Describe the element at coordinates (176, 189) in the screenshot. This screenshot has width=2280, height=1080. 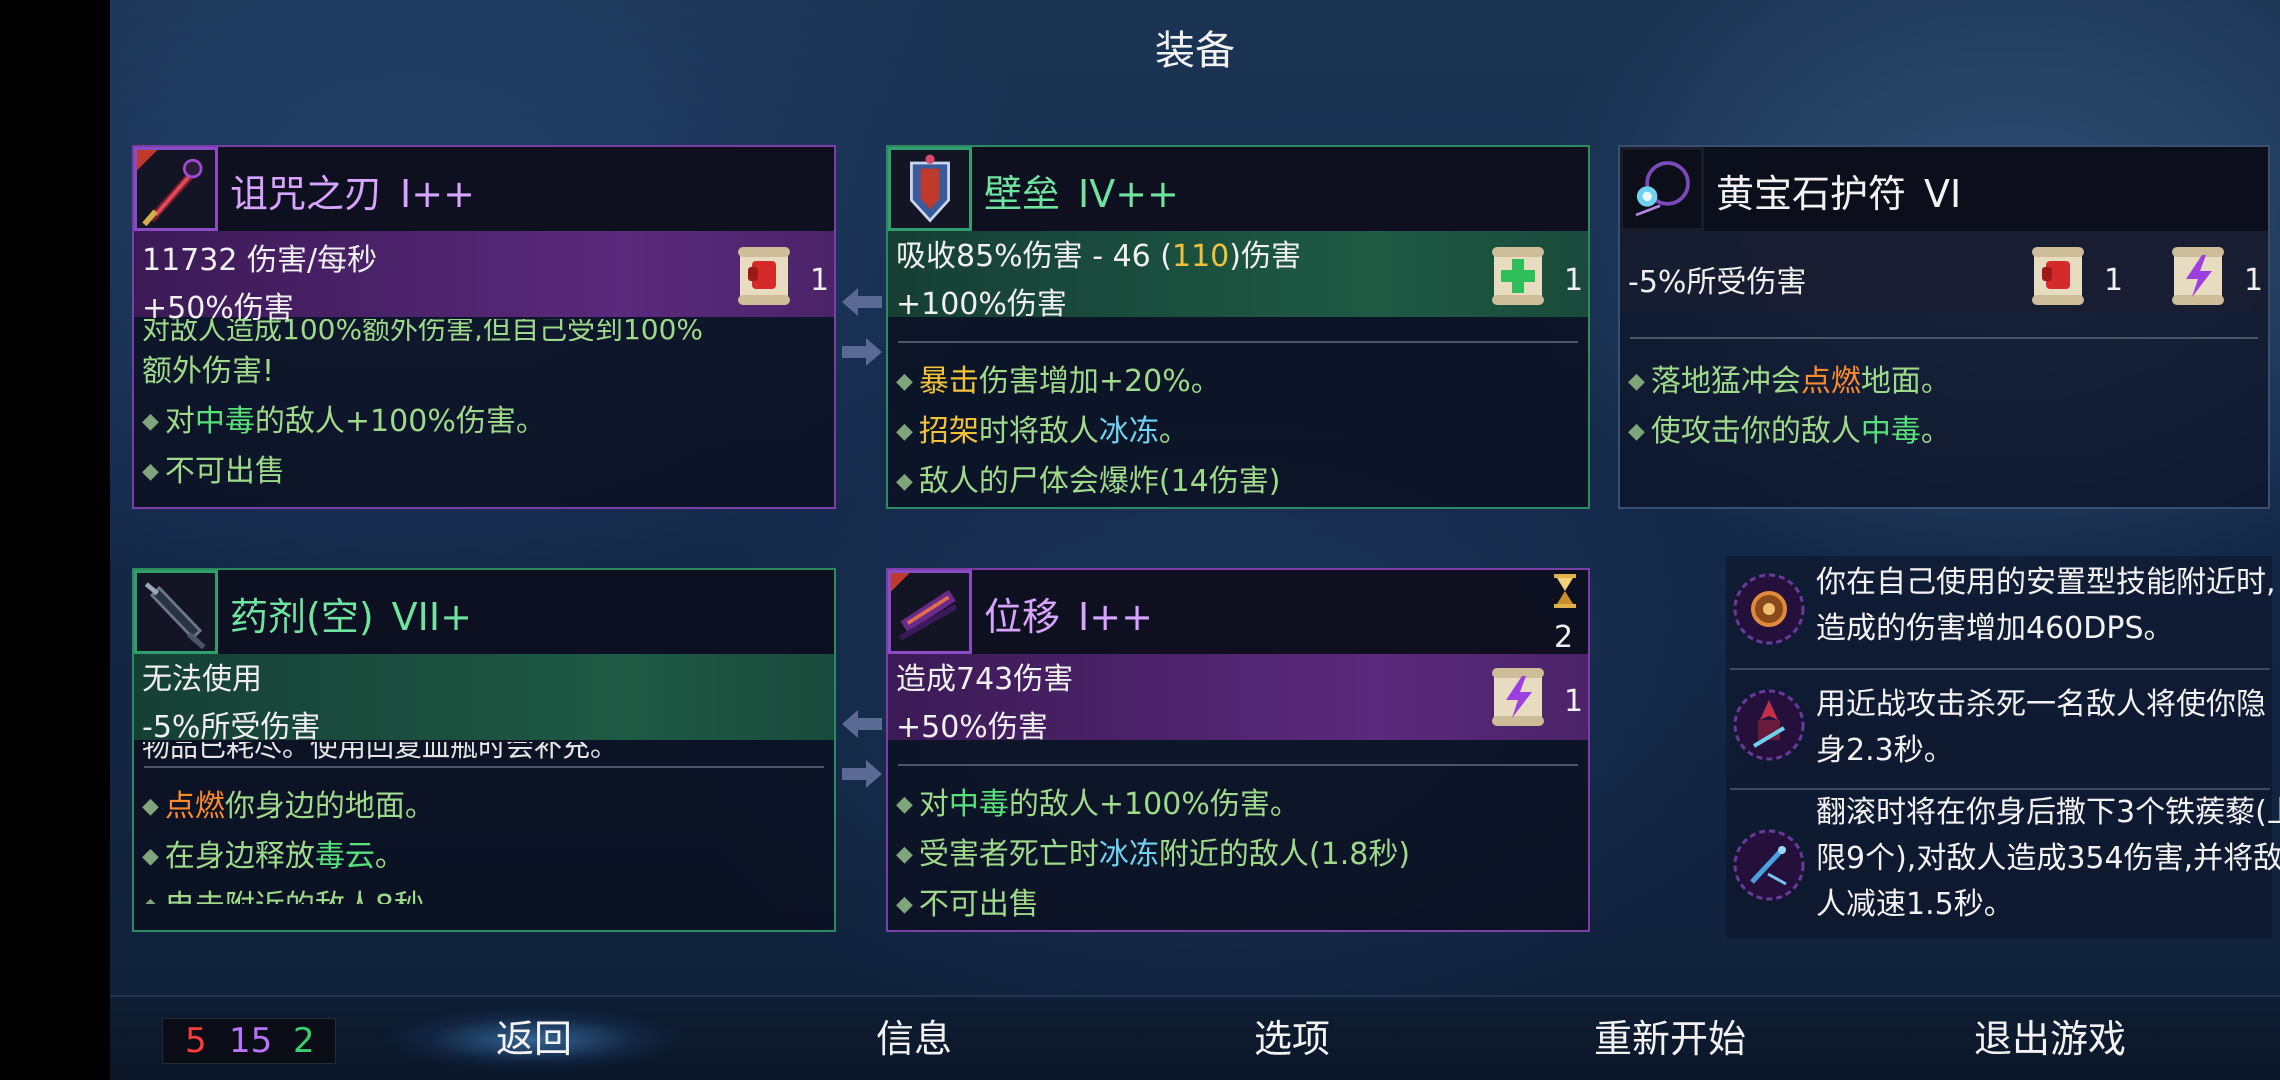
I see `cursed-sword-icon` at that location.